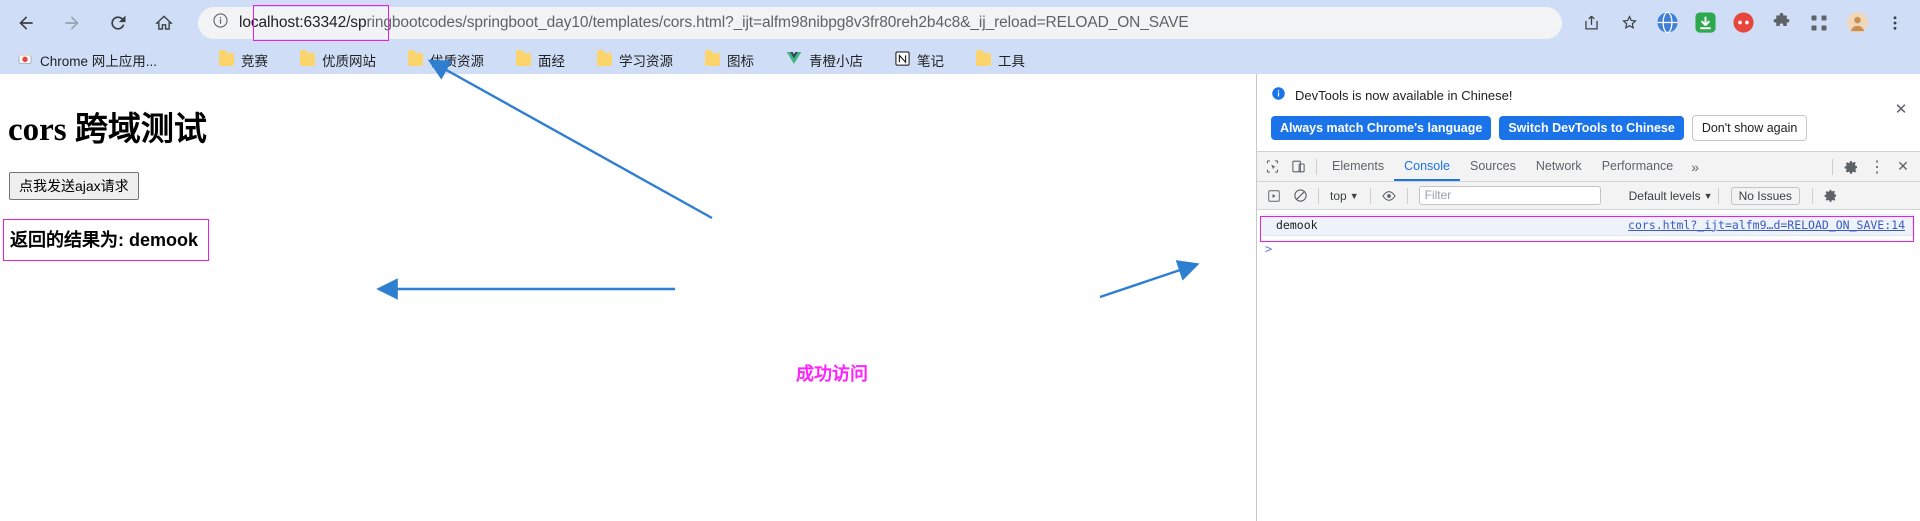  What do you see at coordinates (1819, 23) in the screenshot?
I see `extension-grid-icon` at bounding box center [1819, 23].